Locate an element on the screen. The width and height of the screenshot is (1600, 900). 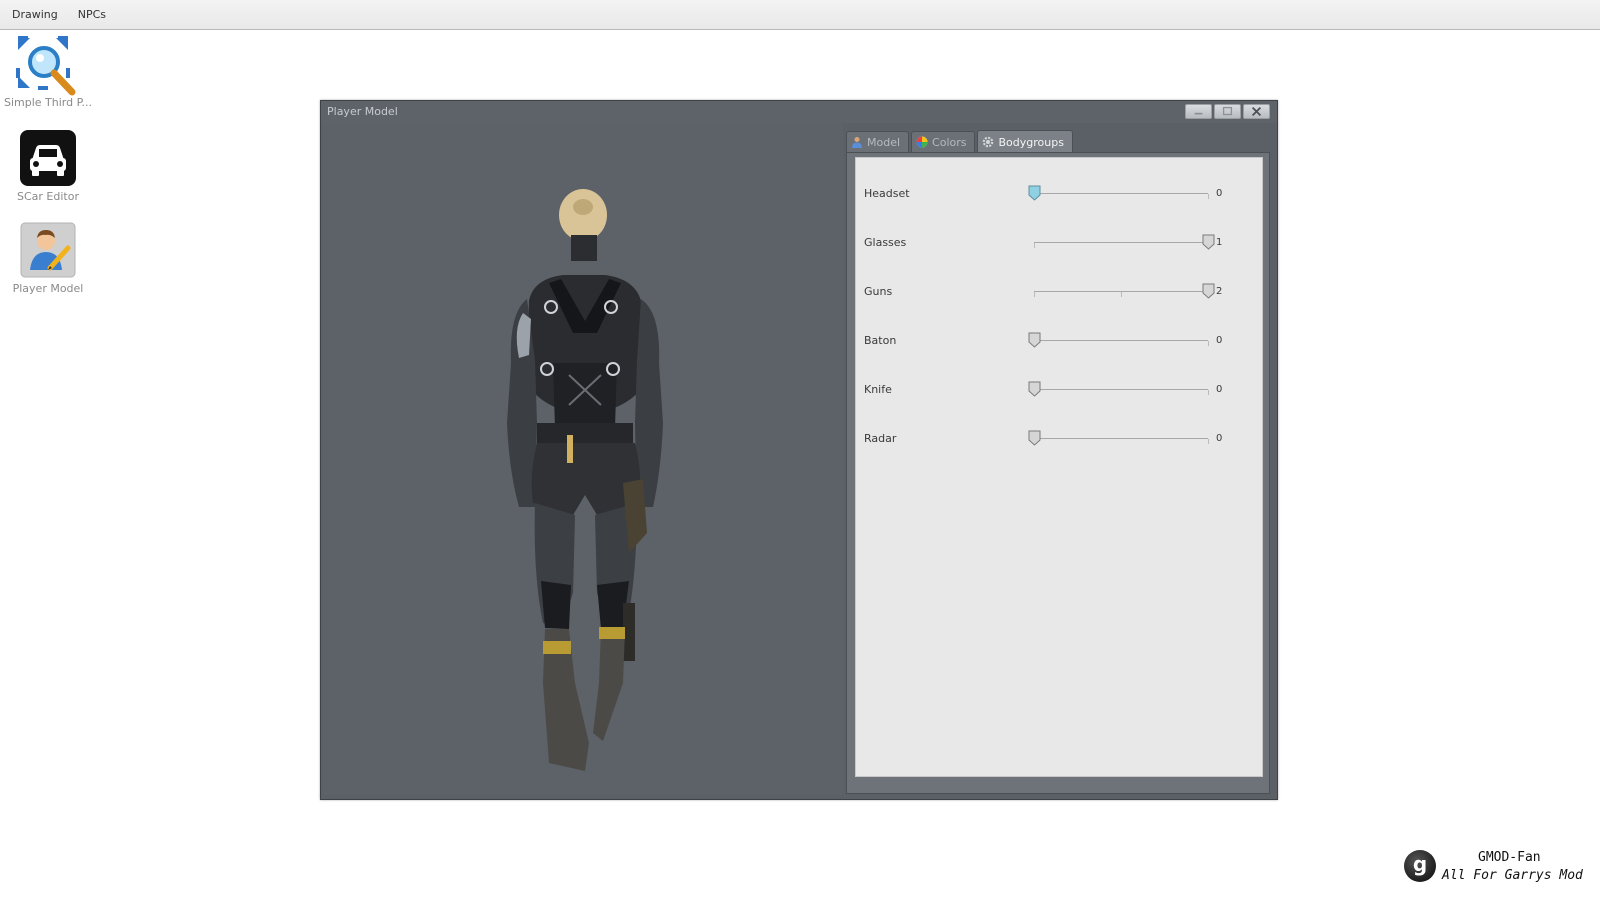
property-tabs: Model Colors Bodygroups is located at coordinates (960, 141).